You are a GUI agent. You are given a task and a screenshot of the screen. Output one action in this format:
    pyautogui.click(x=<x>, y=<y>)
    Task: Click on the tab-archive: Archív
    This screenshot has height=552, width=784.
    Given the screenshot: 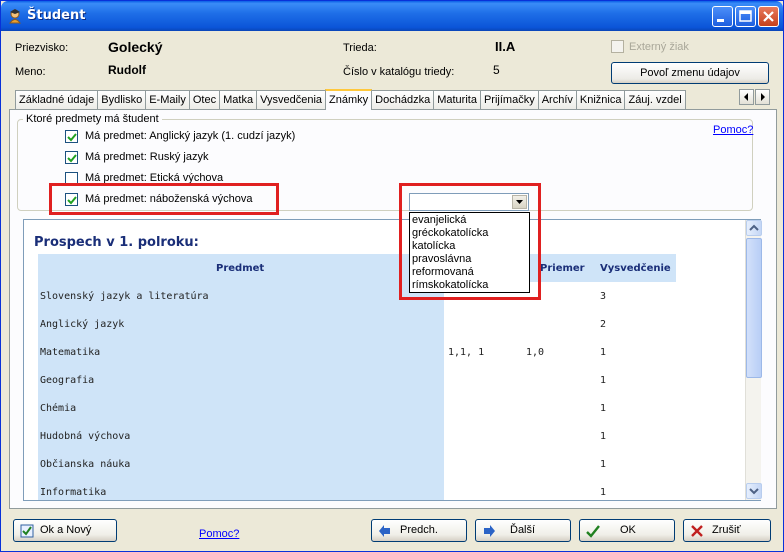 What is the action you would take?
    pyautogui.click(x=557, y=100)
    